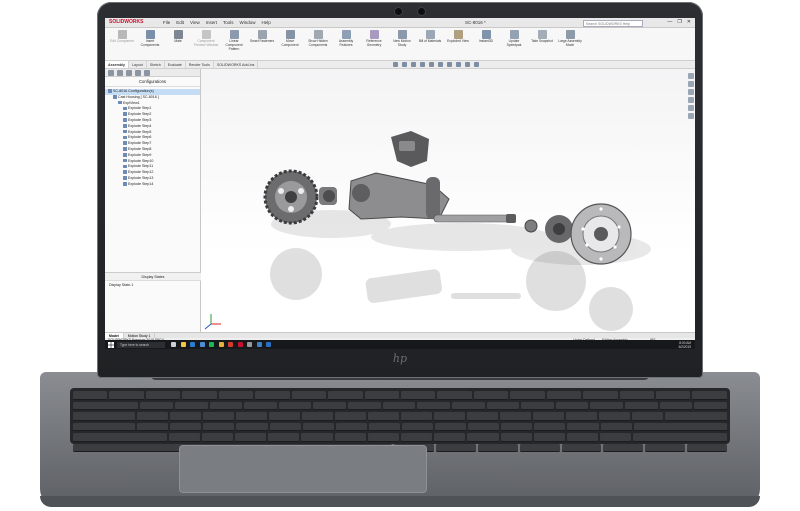 This screenshot has width=800, height=511. Describe the element at coordinates (111, 73) in the screenshot. I see `feature-manager-tab-icon` at that location.